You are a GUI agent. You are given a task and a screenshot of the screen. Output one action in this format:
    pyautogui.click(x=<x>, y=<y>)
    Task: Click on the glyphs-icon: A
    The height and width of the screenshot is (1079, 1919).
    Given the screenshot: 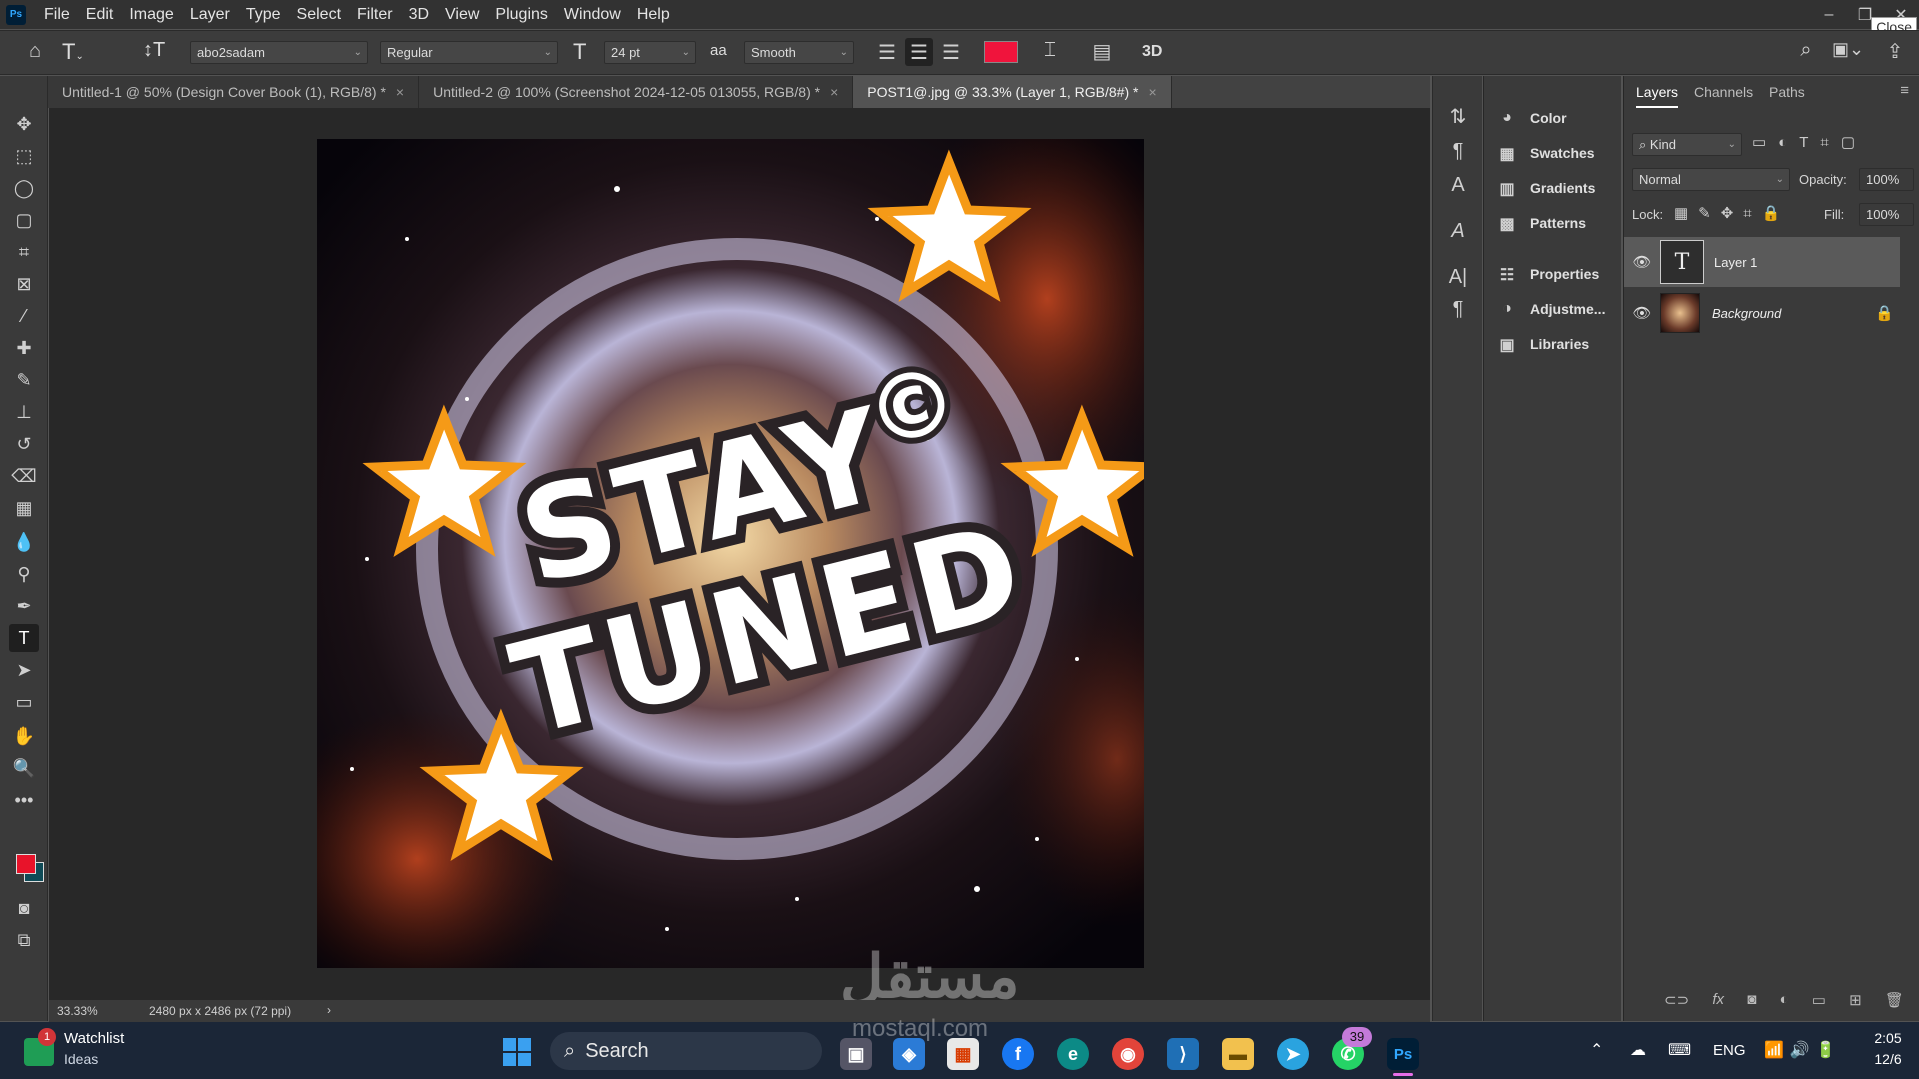 What is the action you would take?
    pyautogui.click(x=1458, y=231)
    